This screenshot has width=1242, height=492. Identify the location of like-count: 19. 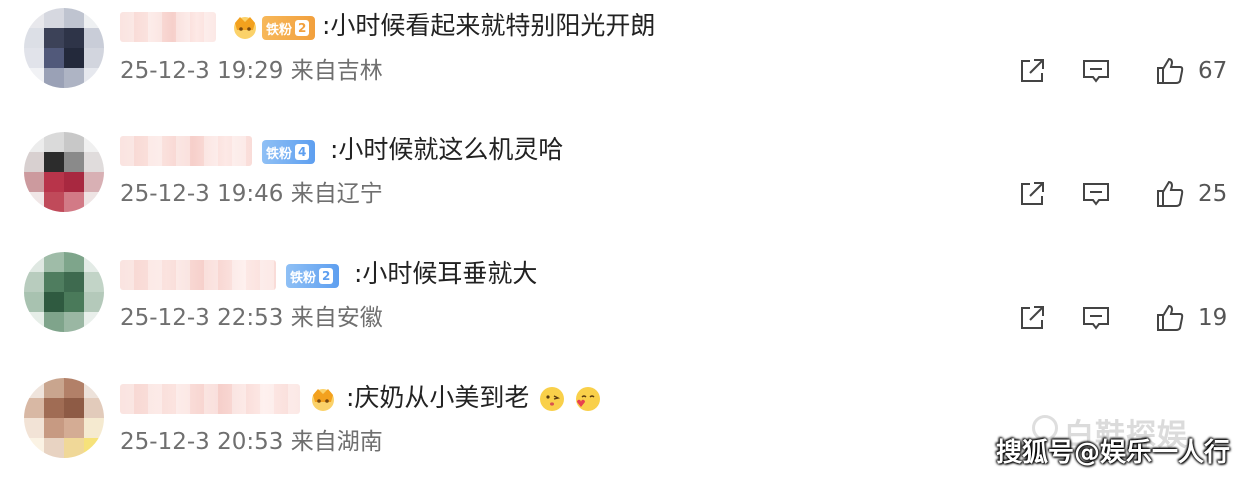
(1213, 318).